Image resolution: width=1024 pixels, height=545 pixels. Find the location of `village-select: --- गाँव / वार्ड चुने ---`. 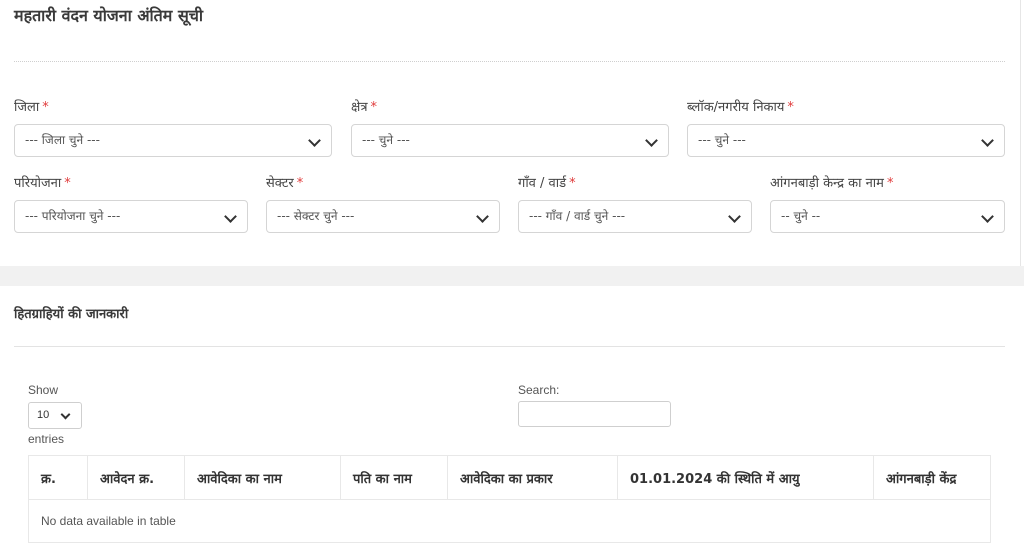

village-select: --- गाँव / वार्ड चुने --- is located at coordinates (635, 216).